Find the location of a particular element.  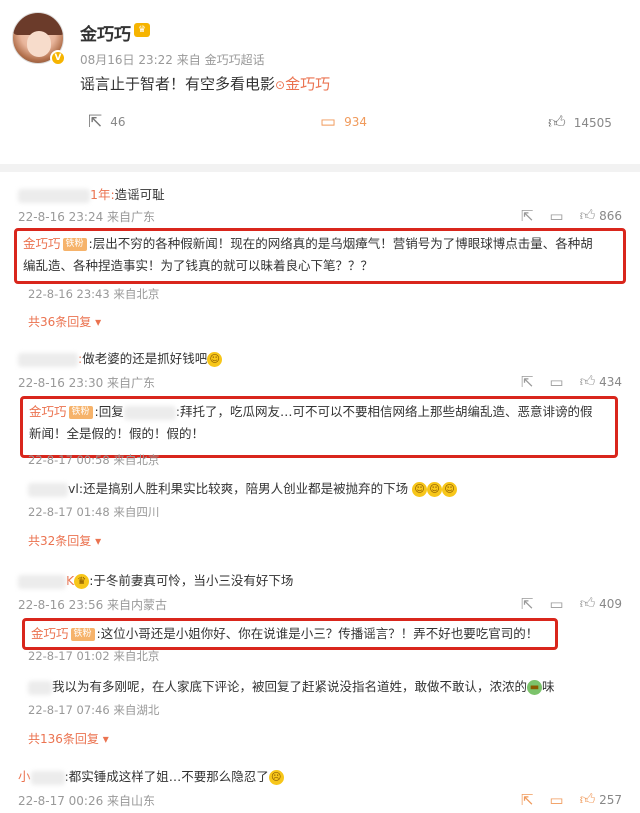

comment-2-meta: 22-8-16 23:30 来自广东 is located at coordinates (87, 383).